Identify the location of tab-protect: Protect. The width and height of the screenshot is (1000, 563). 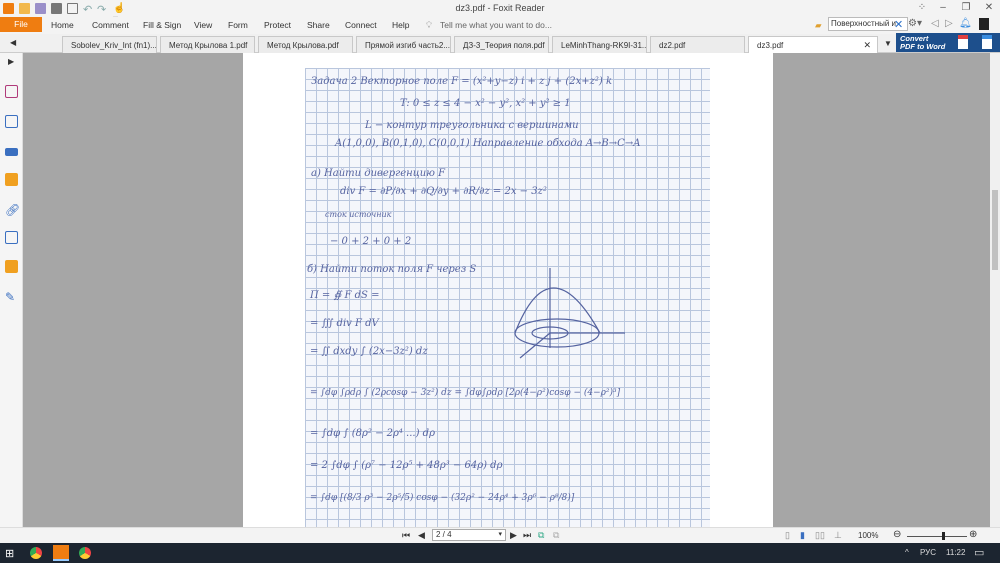
(277, 25).